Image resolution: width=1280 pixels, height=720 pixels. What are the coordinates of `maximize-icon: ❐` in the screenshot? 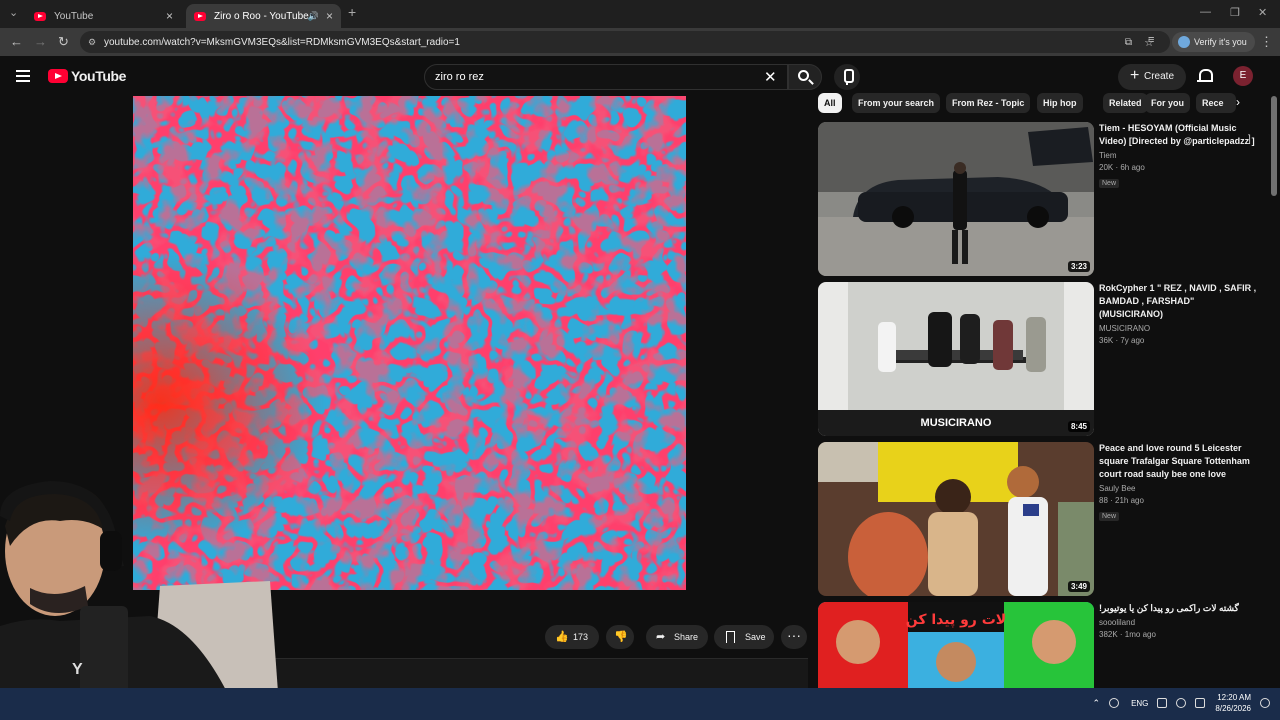 It's located at (1235, 12).